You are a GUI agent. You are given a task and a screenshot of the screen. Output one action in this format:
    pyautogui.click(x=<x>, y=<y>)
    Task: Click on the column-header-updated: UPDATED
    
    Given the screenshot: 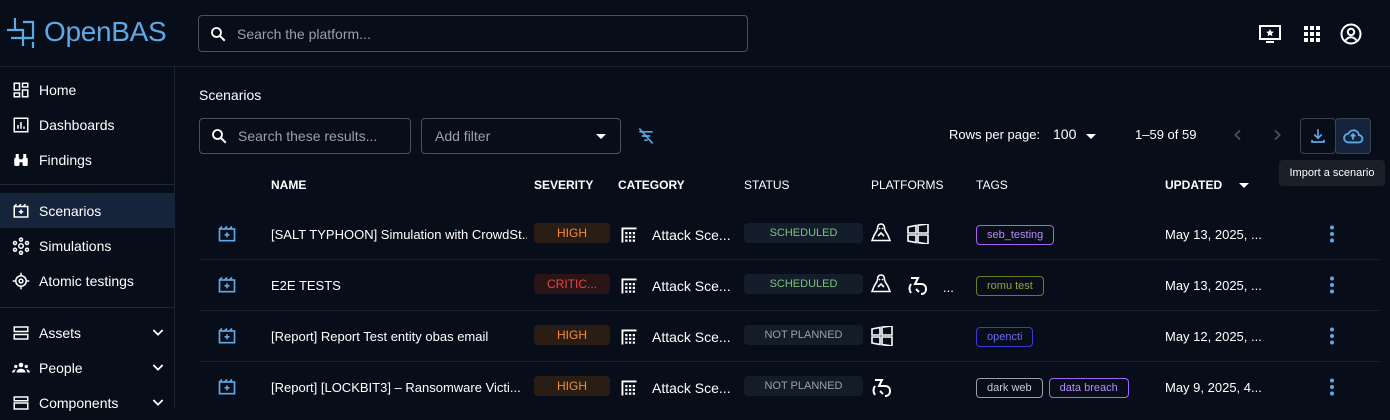 What is the action you would take?
    pyautogui.click(x=1193, y=185)
    